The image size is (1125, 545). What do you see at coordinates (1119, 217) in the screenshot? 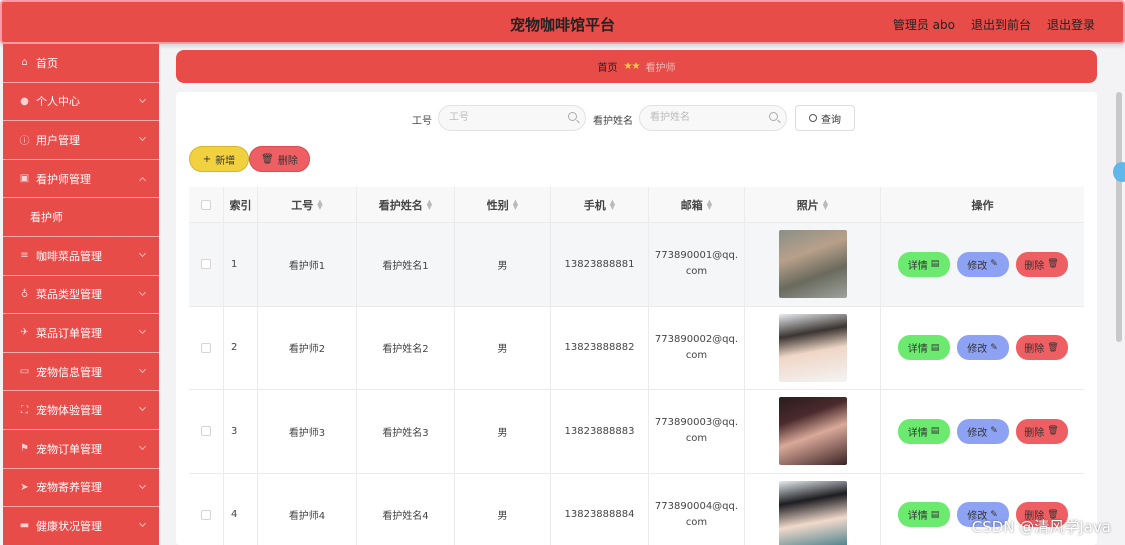
I see `vertical-scrollbar` at bounding box center [1119, 217].